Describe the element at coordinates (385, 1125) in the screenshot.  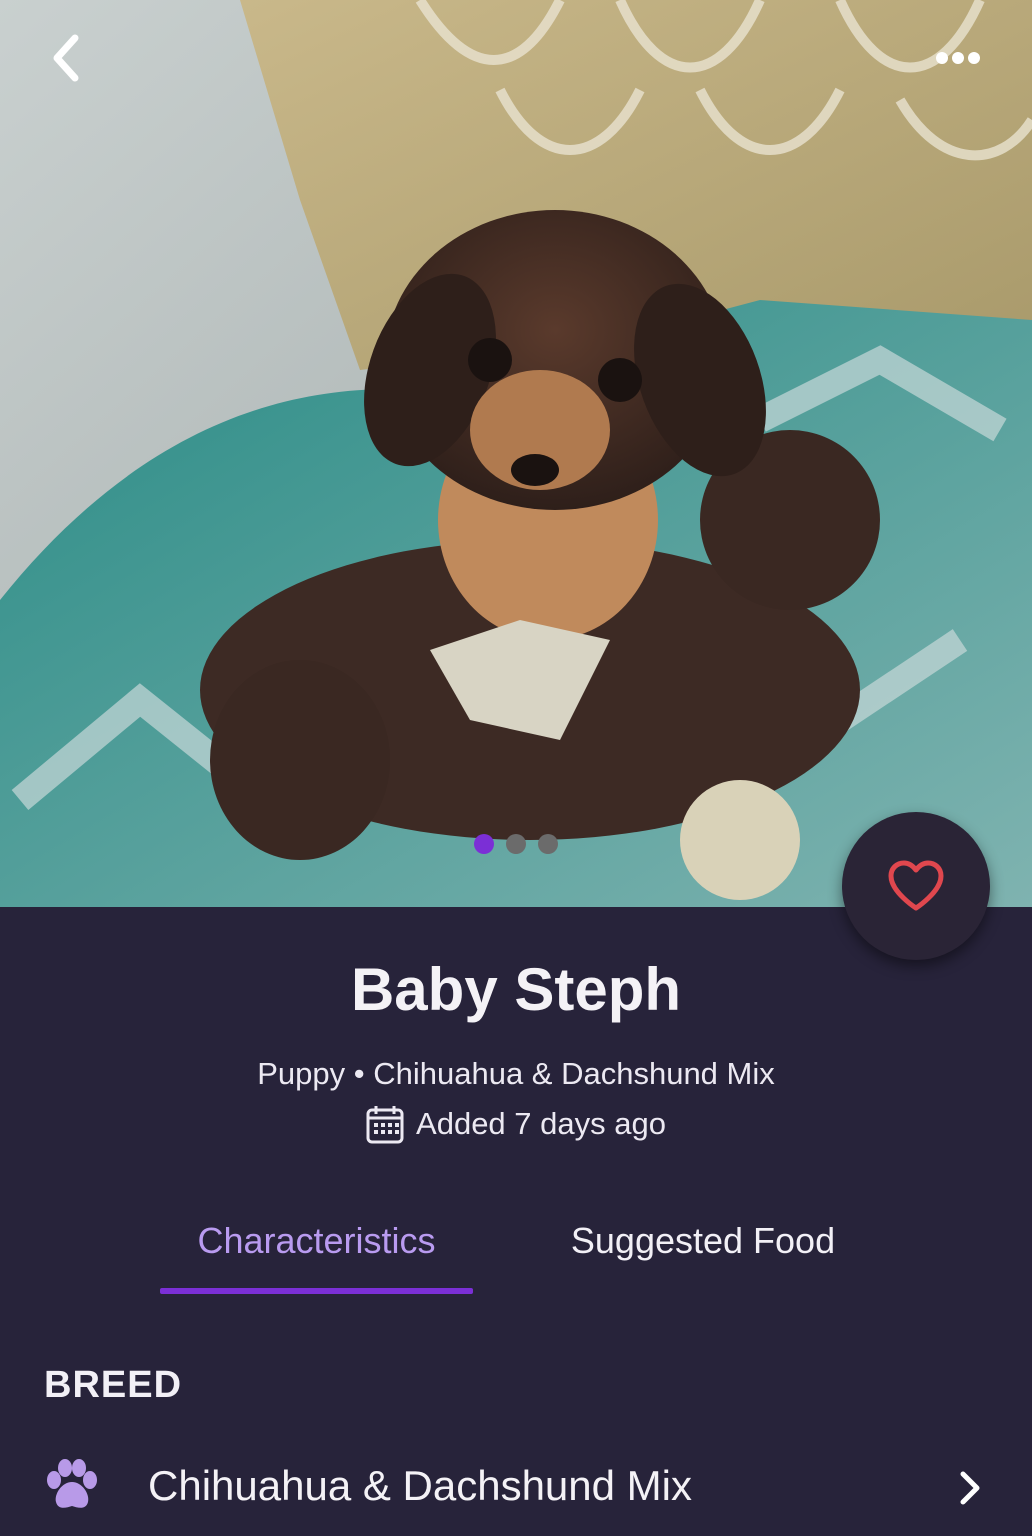
I see `calendar-icon` at that location.